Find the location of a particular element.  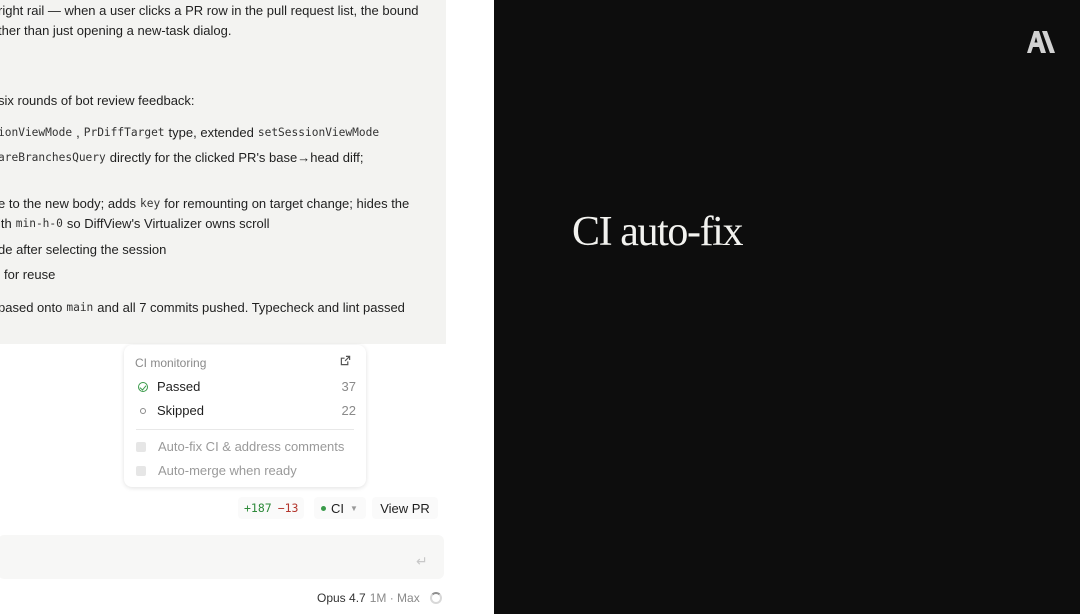

message-text: type, extended is located at coordinates (211, 132).